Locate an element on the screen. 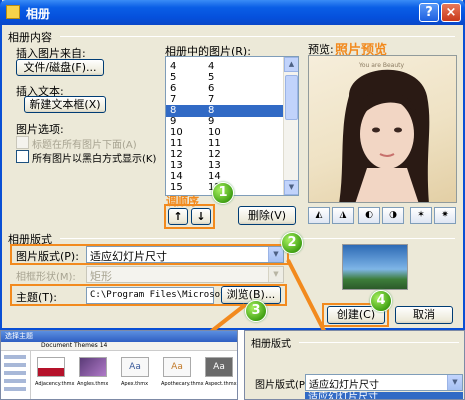 This screenshot has height=400, width=465. nav-pane is located at coordinates (16, 375).